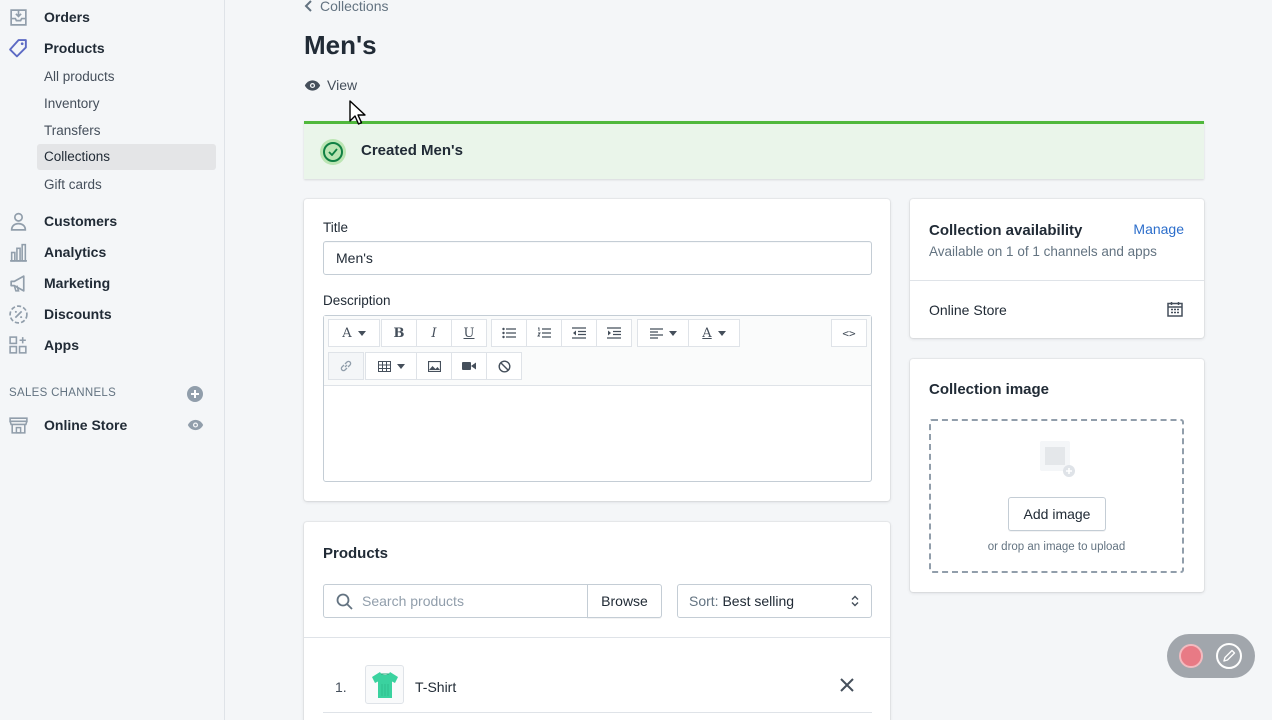 This screenshot has height=720, width=1272. What do you see at coordinates (126, 131) in the screenshot?
I see `sidebar-subitem-transfers: Transfers` at bounding box center [126, 131].